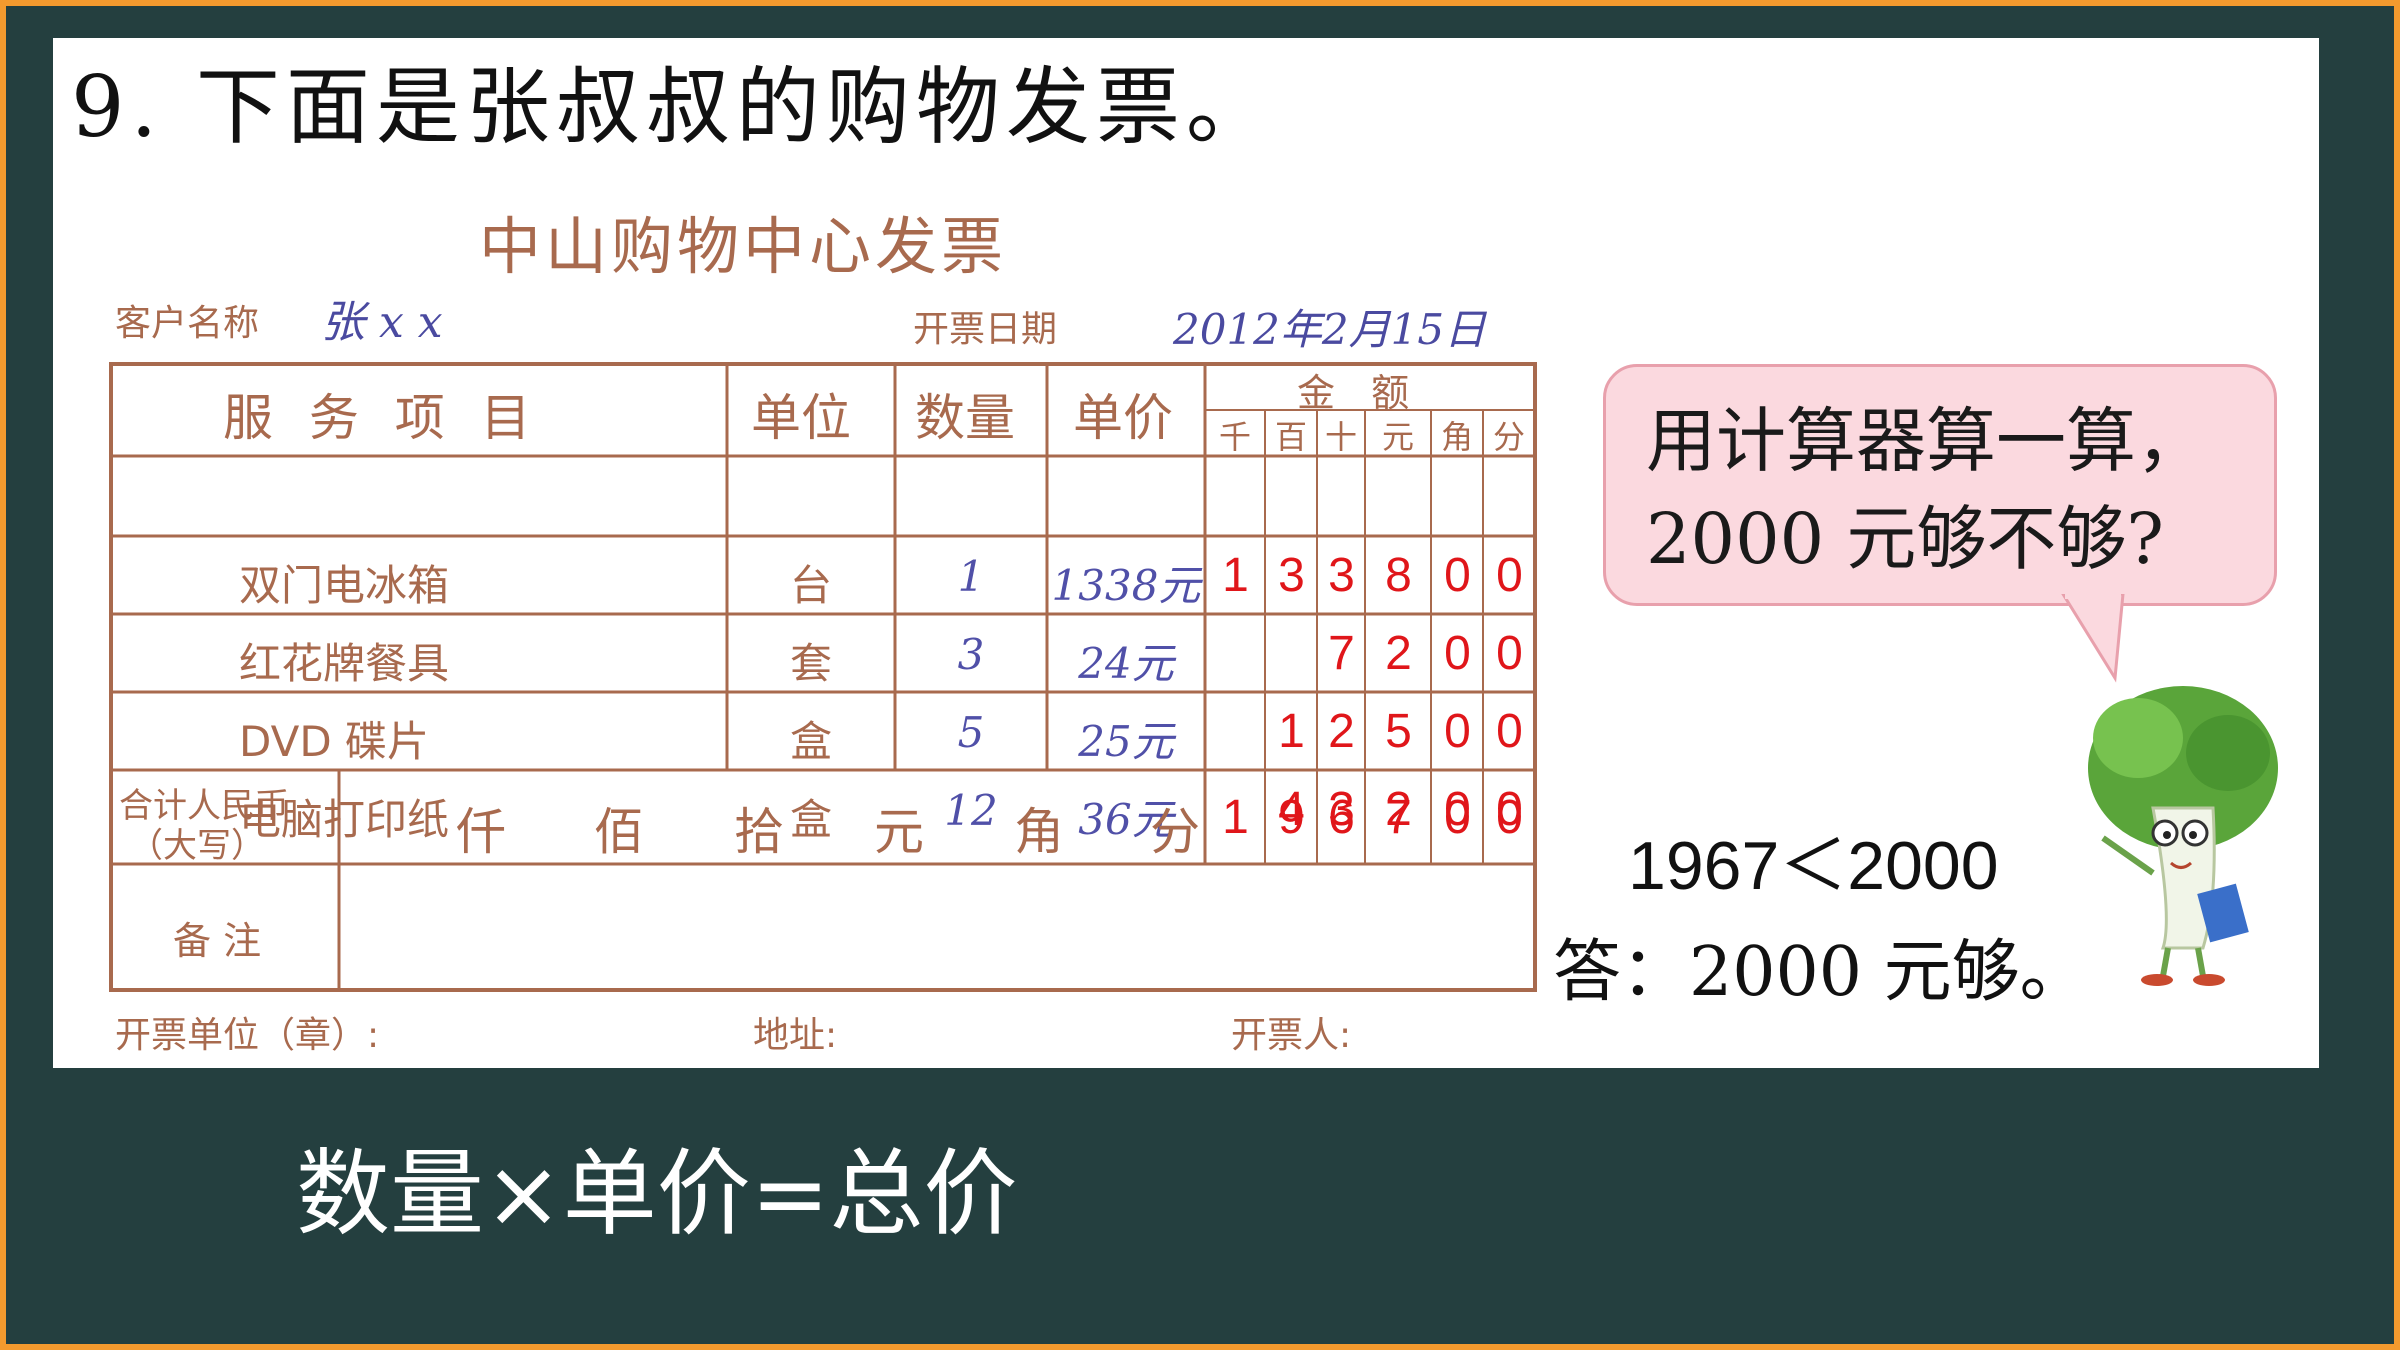  What do you see at coordinates (795, 1035) in the screenshot?
I see `footer-address: 地址:` at bounding box center [795, 1035].